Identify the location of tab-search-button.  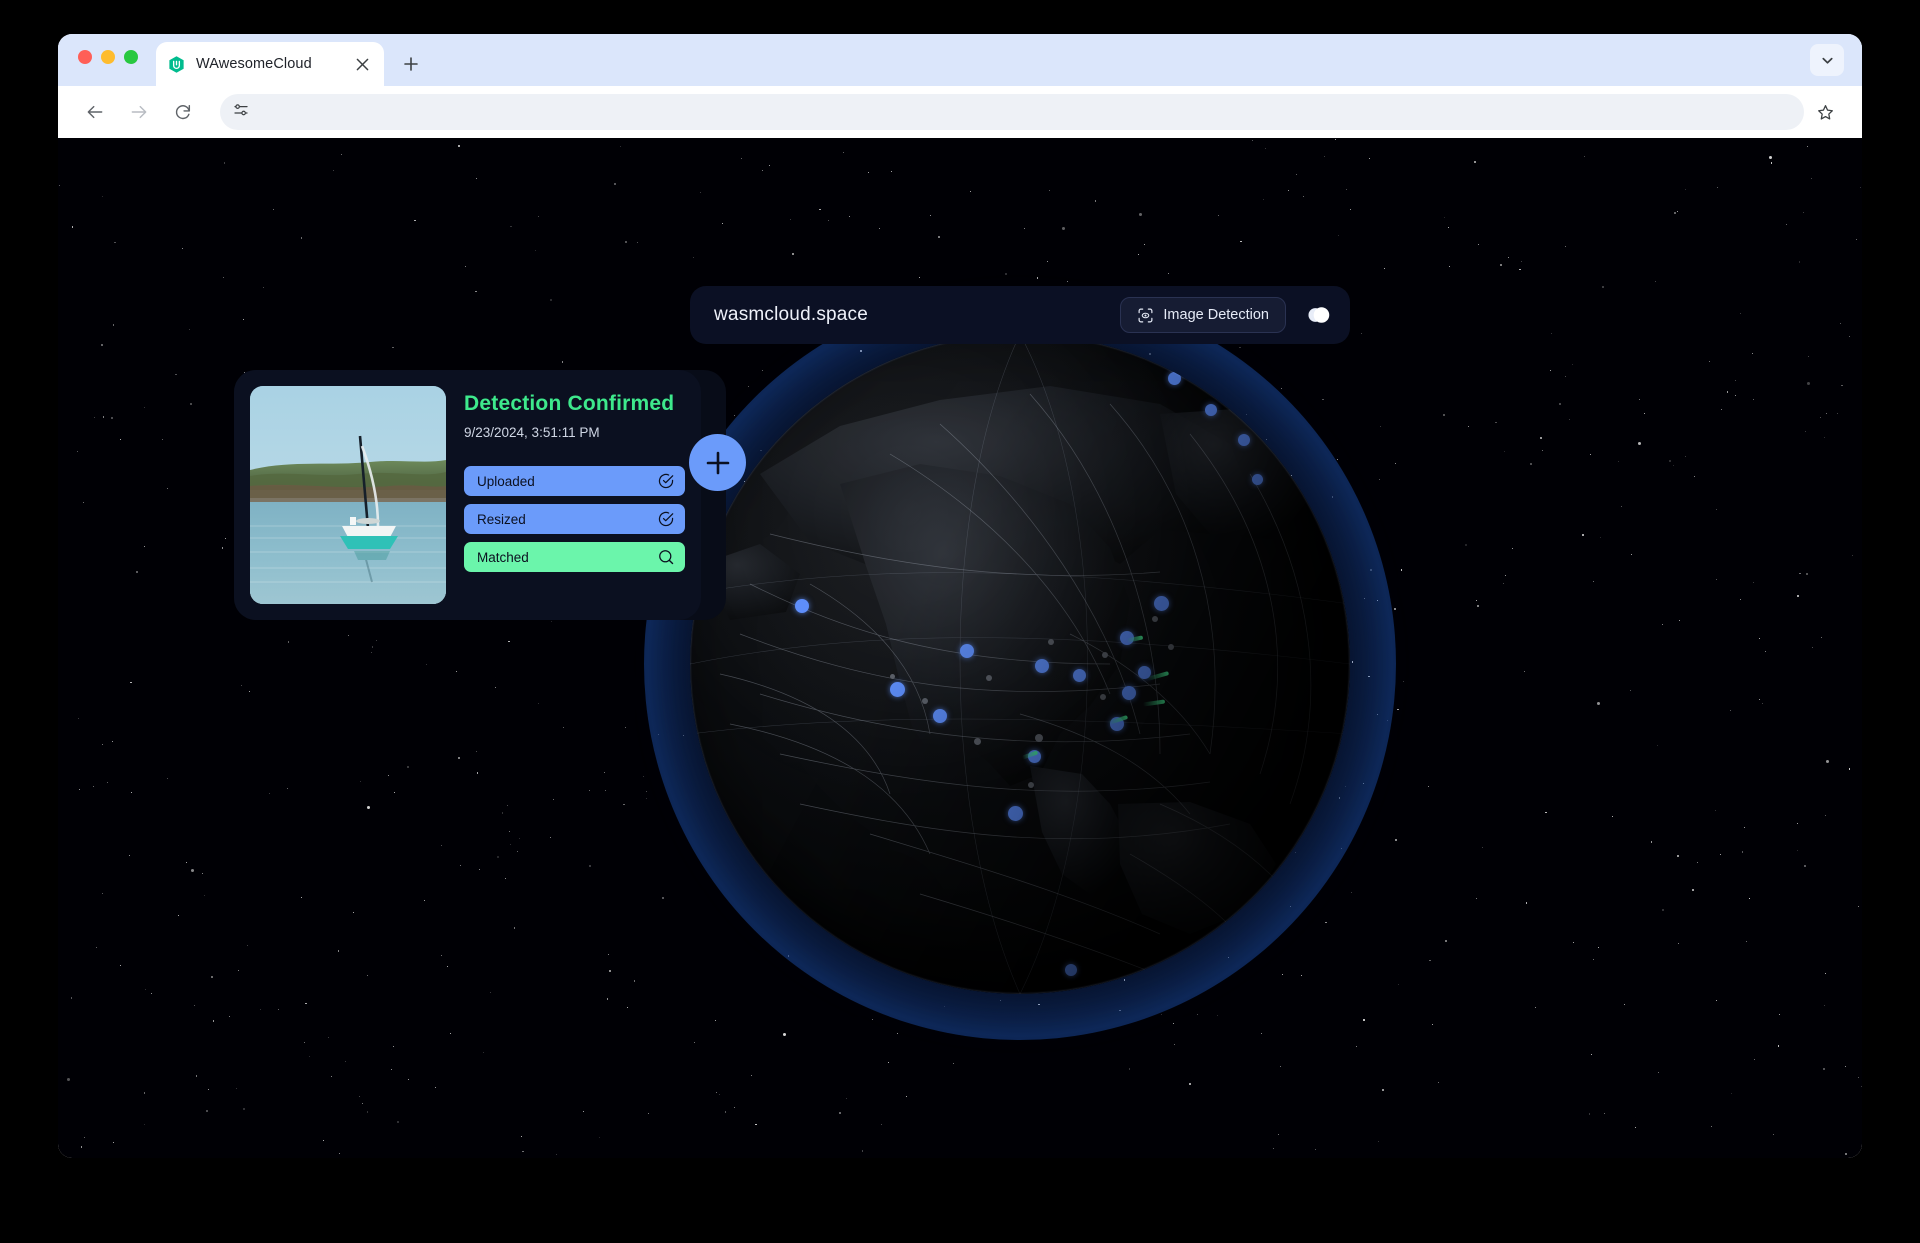
(1827, 60).